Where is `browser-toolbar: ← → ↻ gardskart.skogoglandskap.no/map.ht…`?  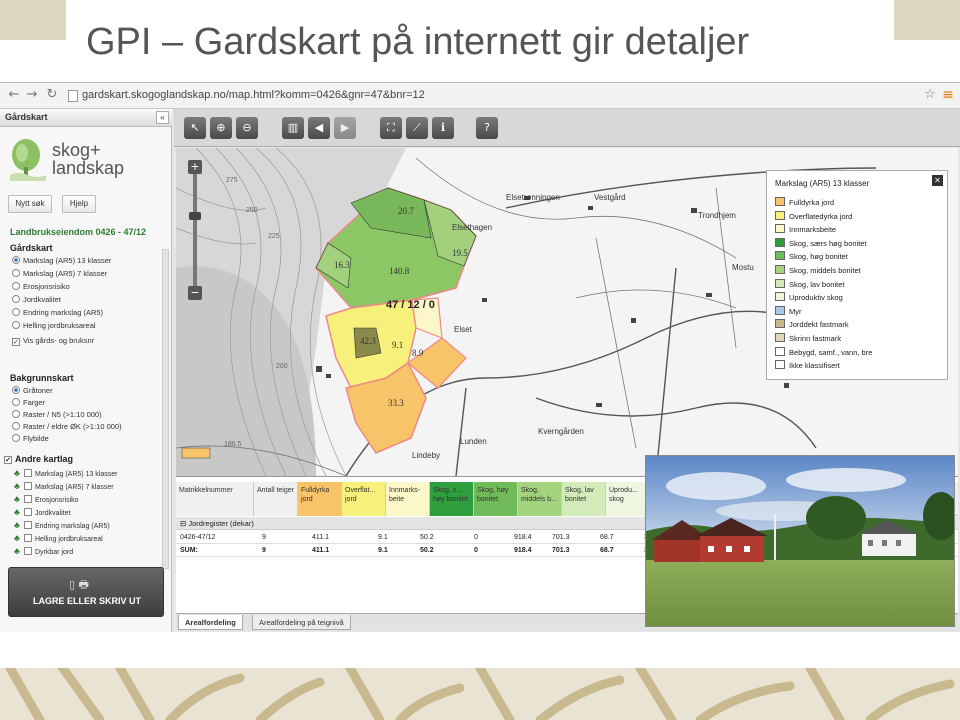 browser-toolbar: ← → ↻ gardskart.skogoglandskap.no/map.ht… is located at coordinates (480, 96).